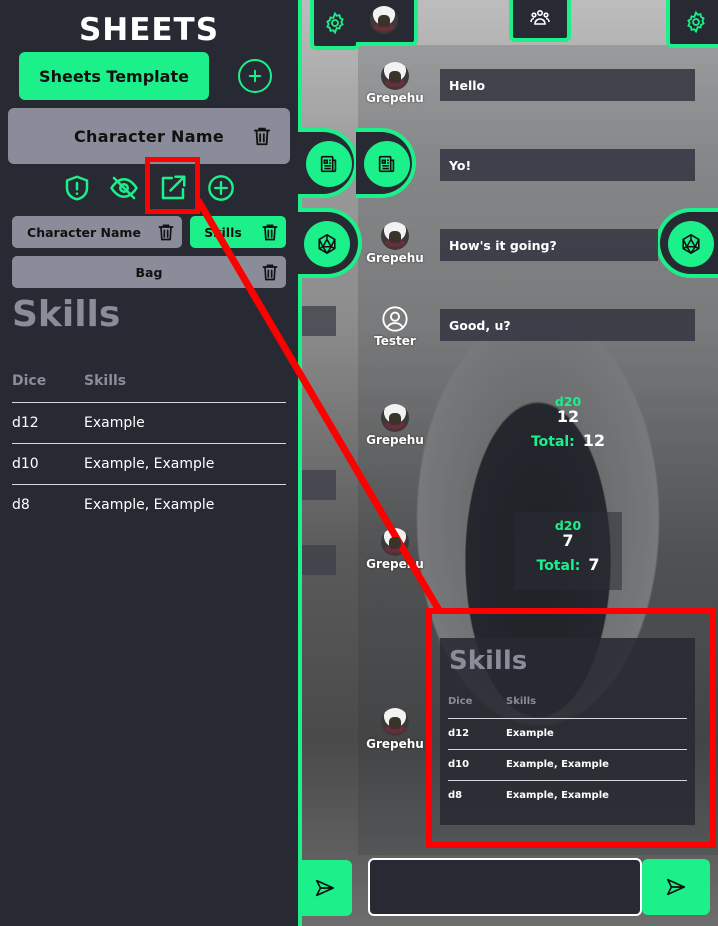  Describe the element at coordinates (21, 504) in the screenshot. I see `dice-cell: d8` at that location.